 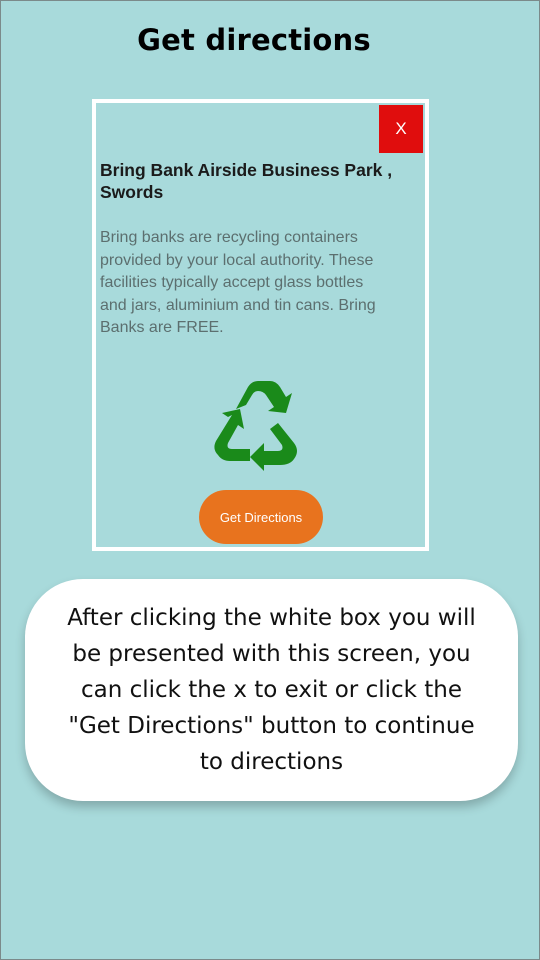 What do you see at coordinates (246, 170) in the screenshot?
I see `popup-title-line: Bring Bank Airside Business Park ,` at bounding box center [246, 170].